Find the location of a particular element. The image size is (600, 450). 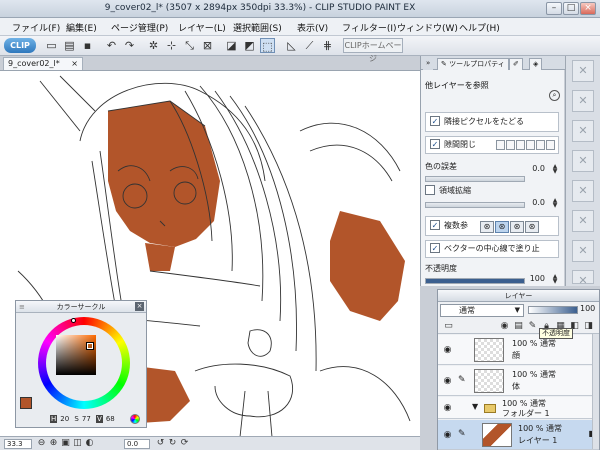

auto-action-icon: ✕ is located at coordinates (583, 221).